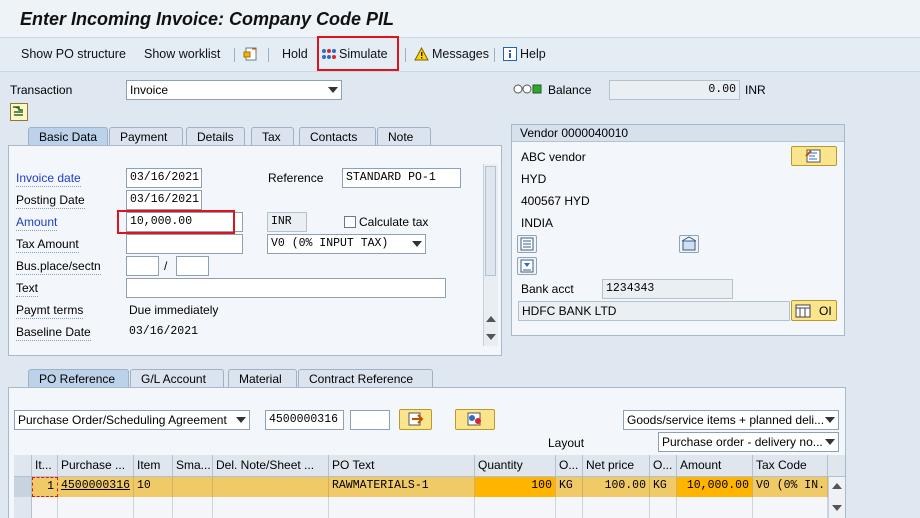  Describe the element at coordinates (515, 466) in the screenshot. I see `col-header-quantity: Quantity` at that location.